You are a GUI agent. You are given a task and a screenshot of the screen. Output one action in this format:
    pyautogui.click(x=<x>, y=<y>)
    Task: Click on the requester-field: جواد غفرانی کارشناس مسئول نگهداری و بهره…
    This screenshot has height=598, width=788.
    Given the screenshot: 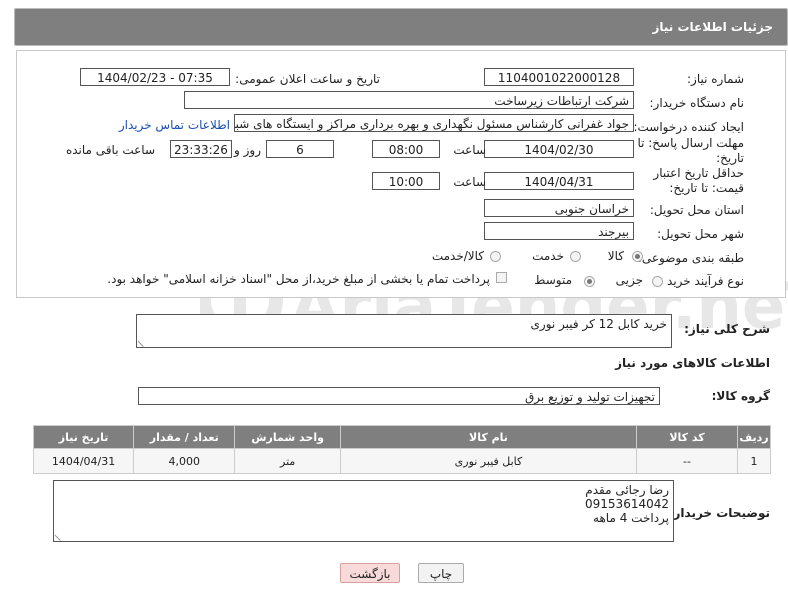 What is the action you would take?
    pyautogui.click(x=434, y=123)
    